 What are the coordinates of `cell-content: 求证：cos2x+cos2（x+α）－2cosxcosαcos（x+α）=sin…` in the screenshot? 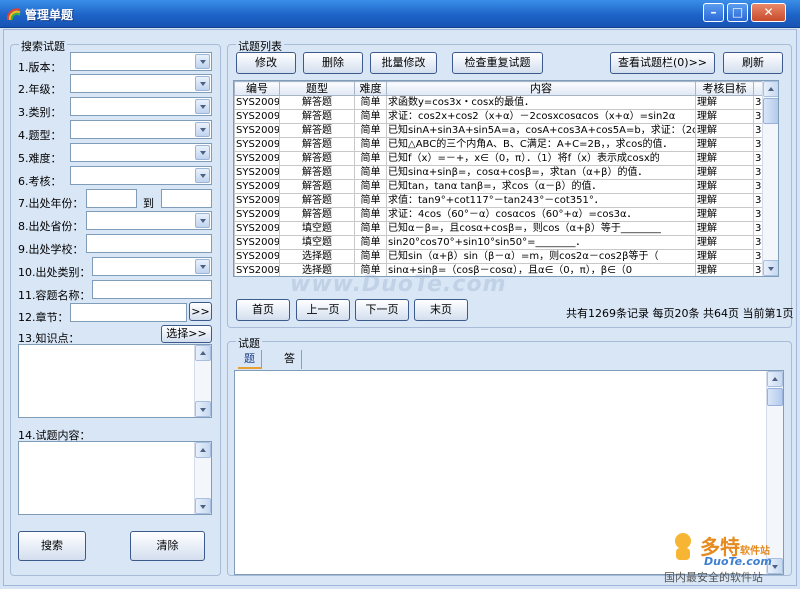 It's located at (541, 116).